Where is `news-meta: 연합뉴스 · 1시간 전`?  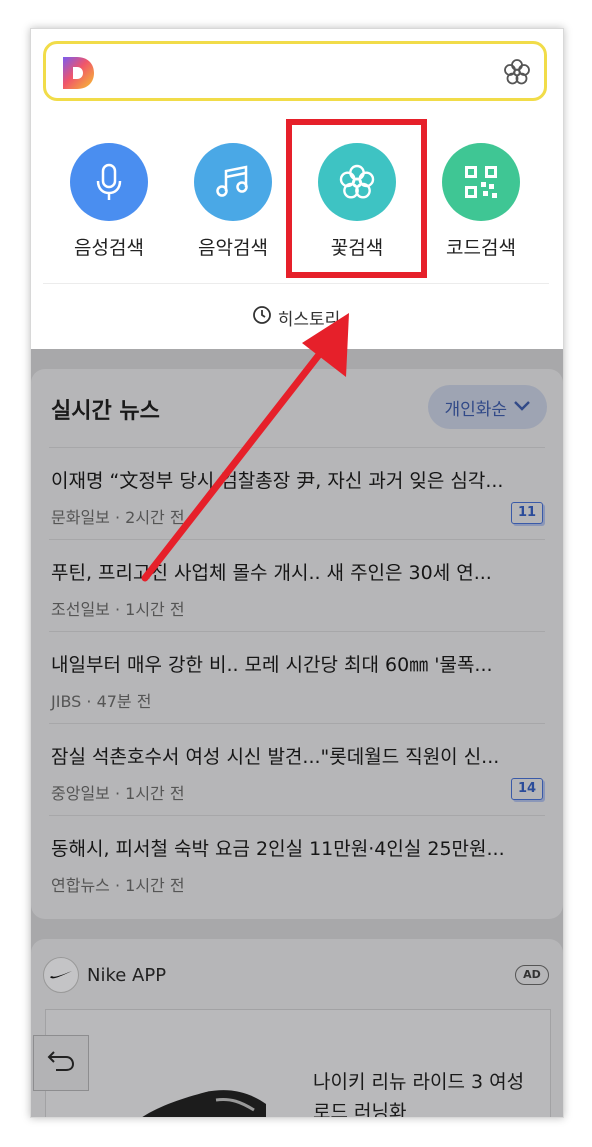
news-meta: 연합뉴스 · 1시간 전 is located at coordinates (118, 885).